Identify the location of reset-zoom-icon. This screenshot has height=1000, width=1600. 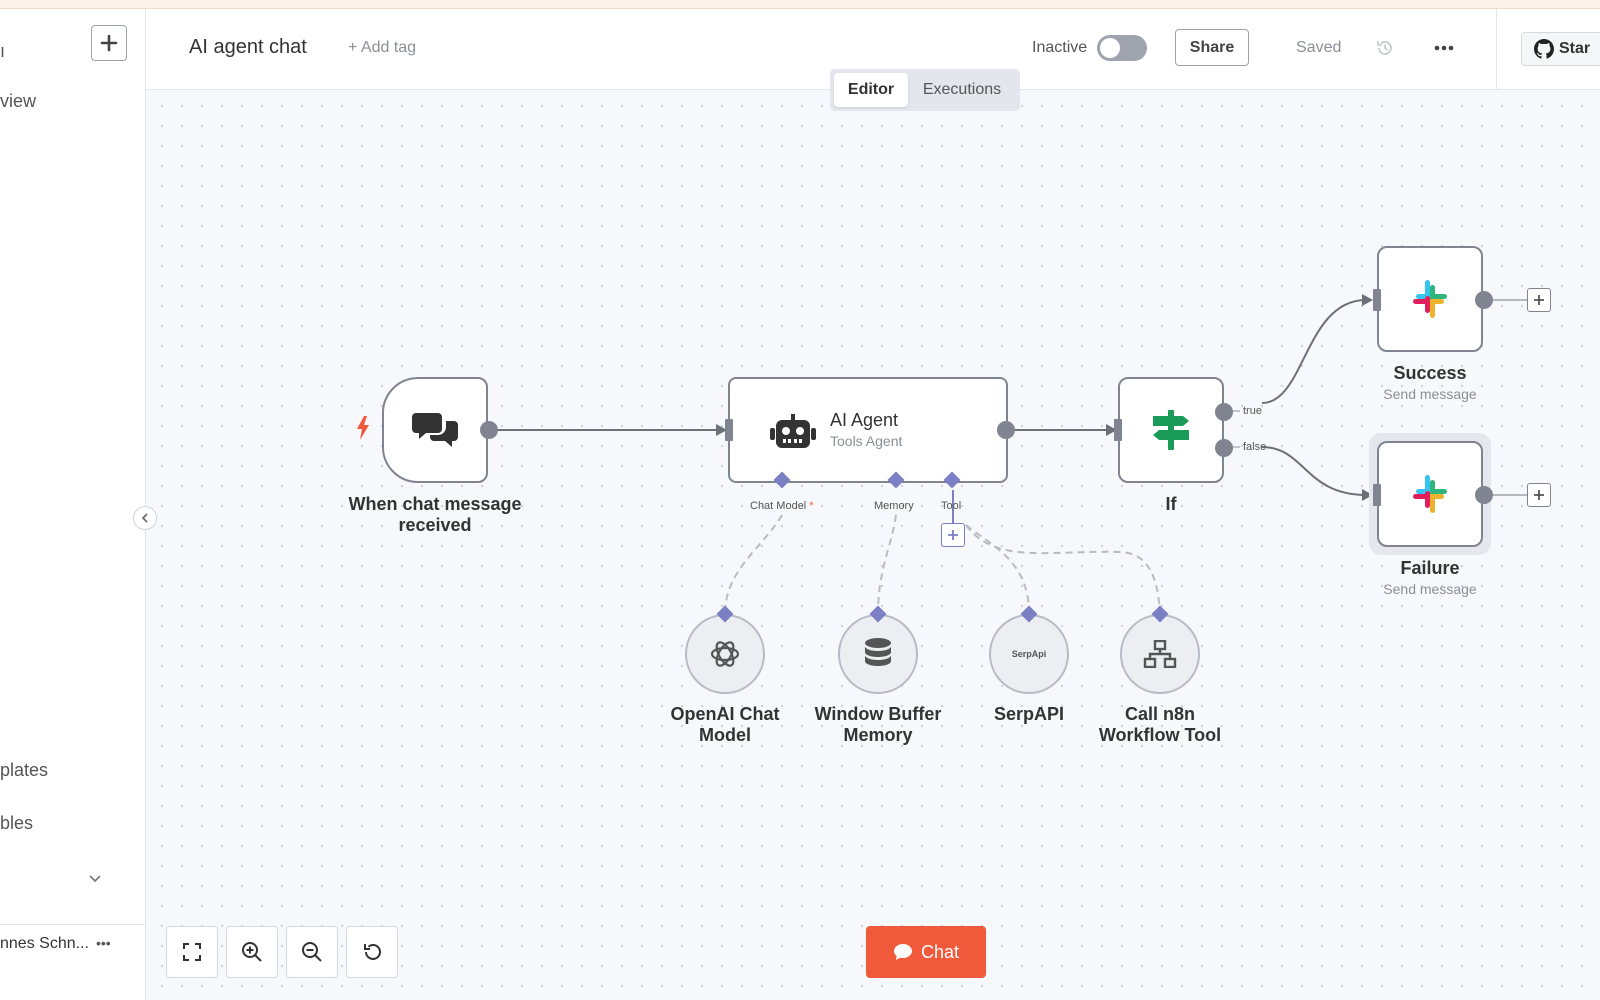
(372, 951).